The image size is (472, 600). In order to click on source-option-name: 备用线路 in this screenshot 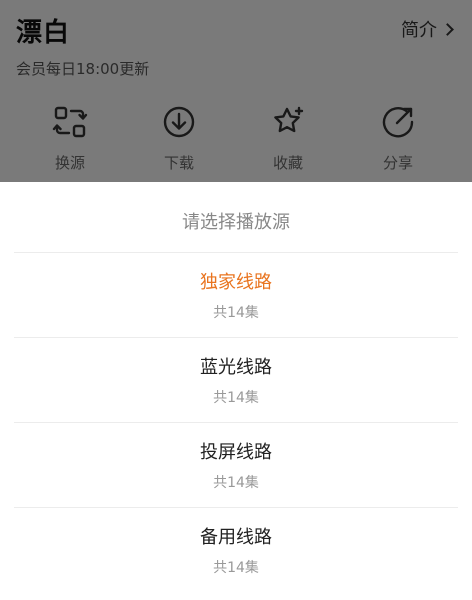, I will do `click(236, 537)`.